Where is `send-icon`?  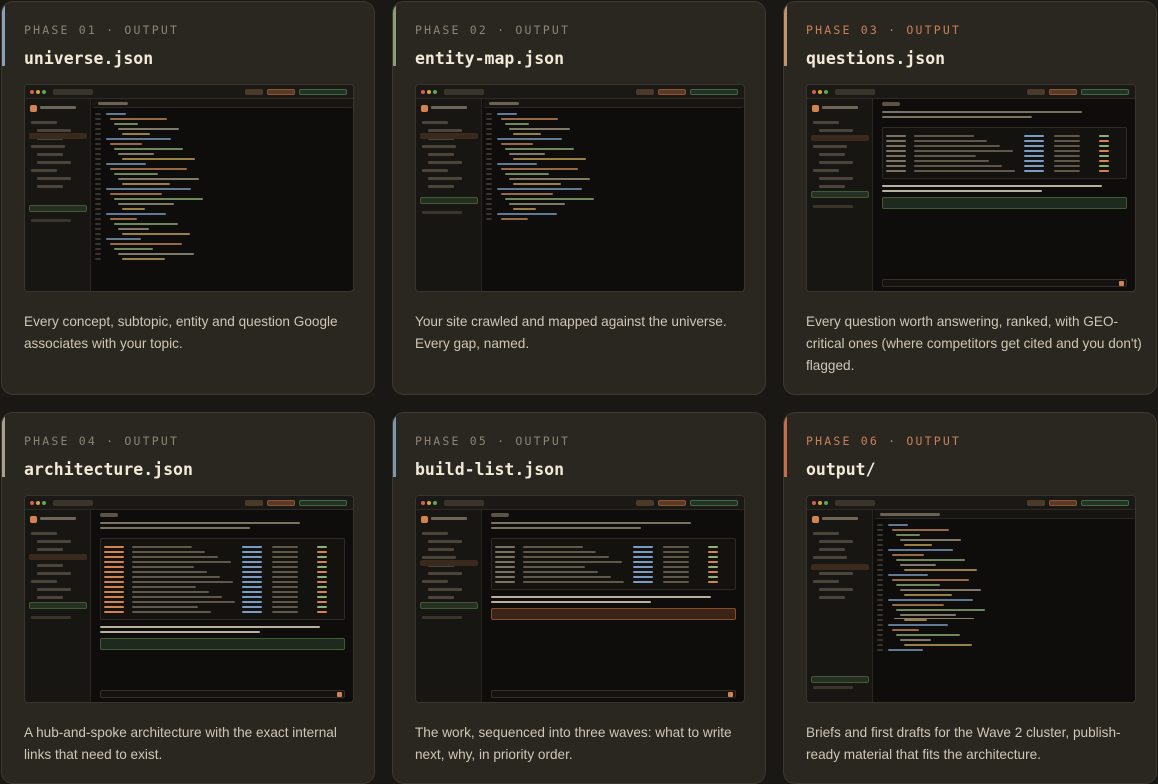 send-icon is located at coordinates (1121, 283).